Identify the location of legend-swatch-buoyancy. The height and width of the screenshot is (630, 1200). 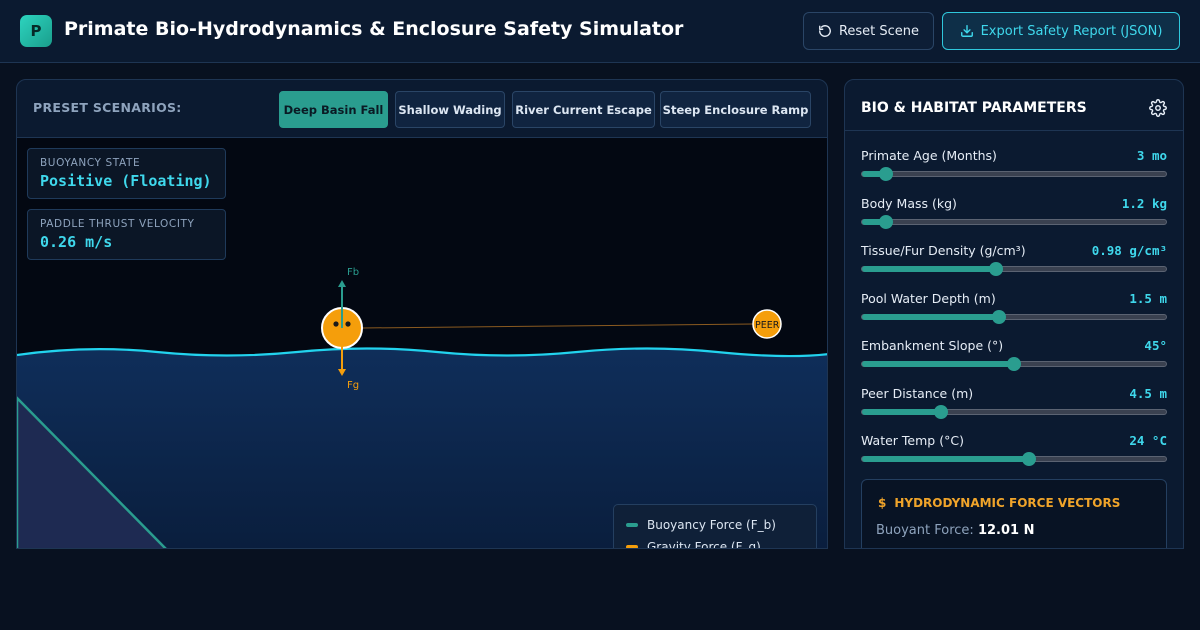
(632, 525).